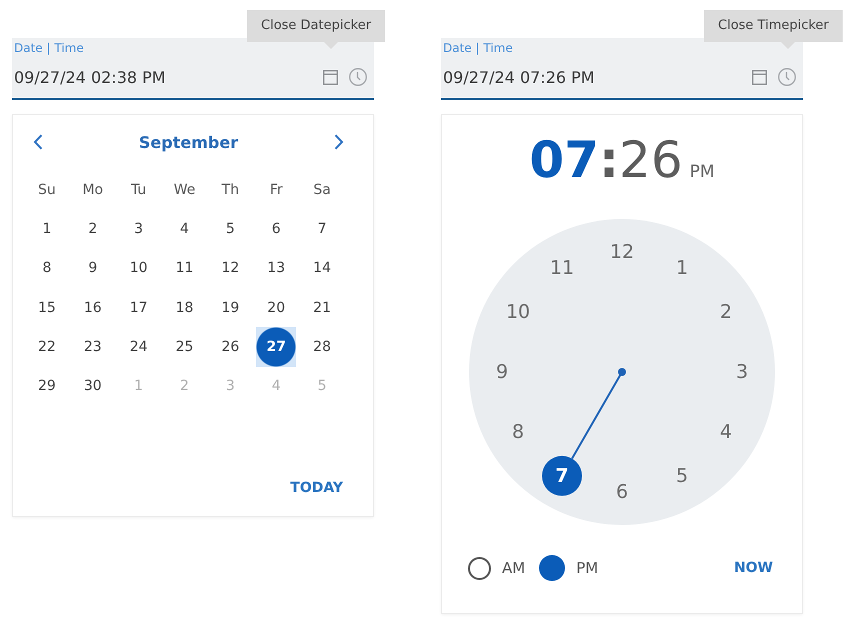 This screenshot has width=864, height=621. Describe the element at coordinates (514, 568) in the screenshot. I see `period-label: AM` at that location.